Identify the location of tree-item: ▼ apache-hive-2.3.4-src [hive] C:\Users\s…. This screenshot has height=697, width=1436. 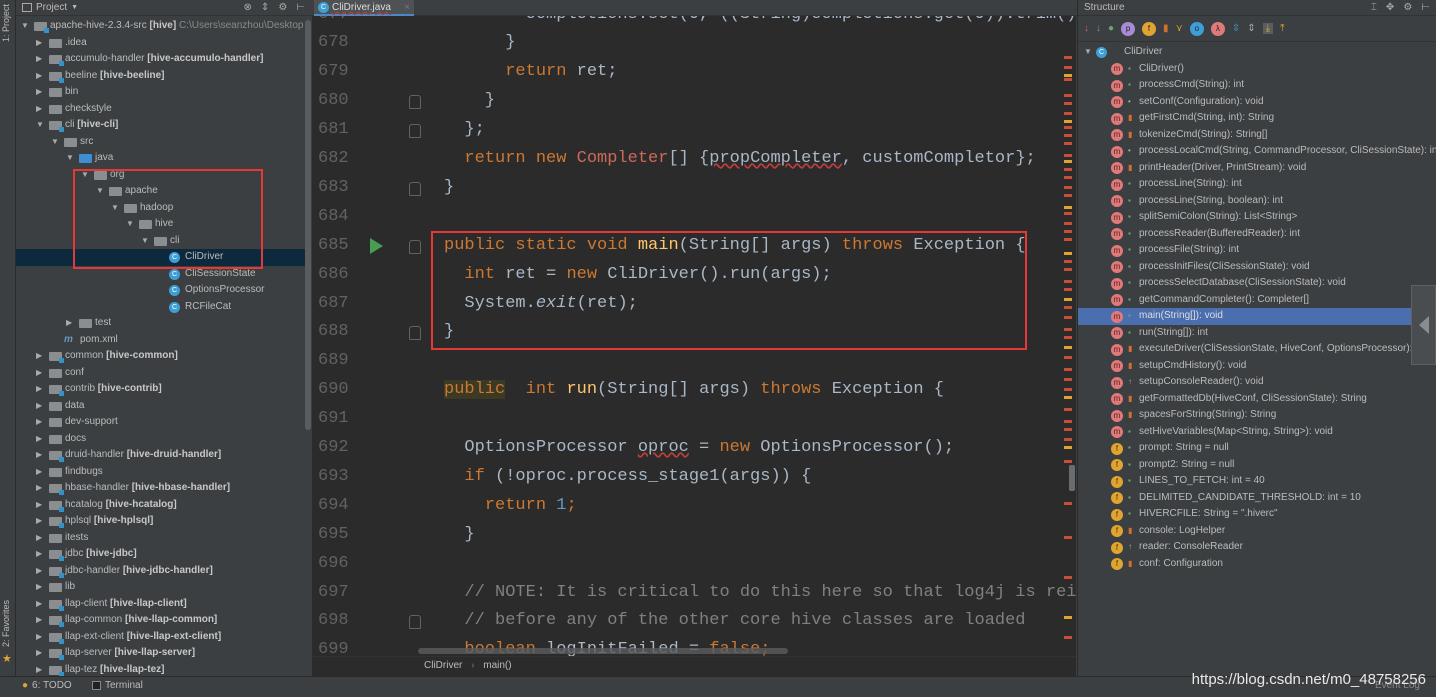
(163, 26).